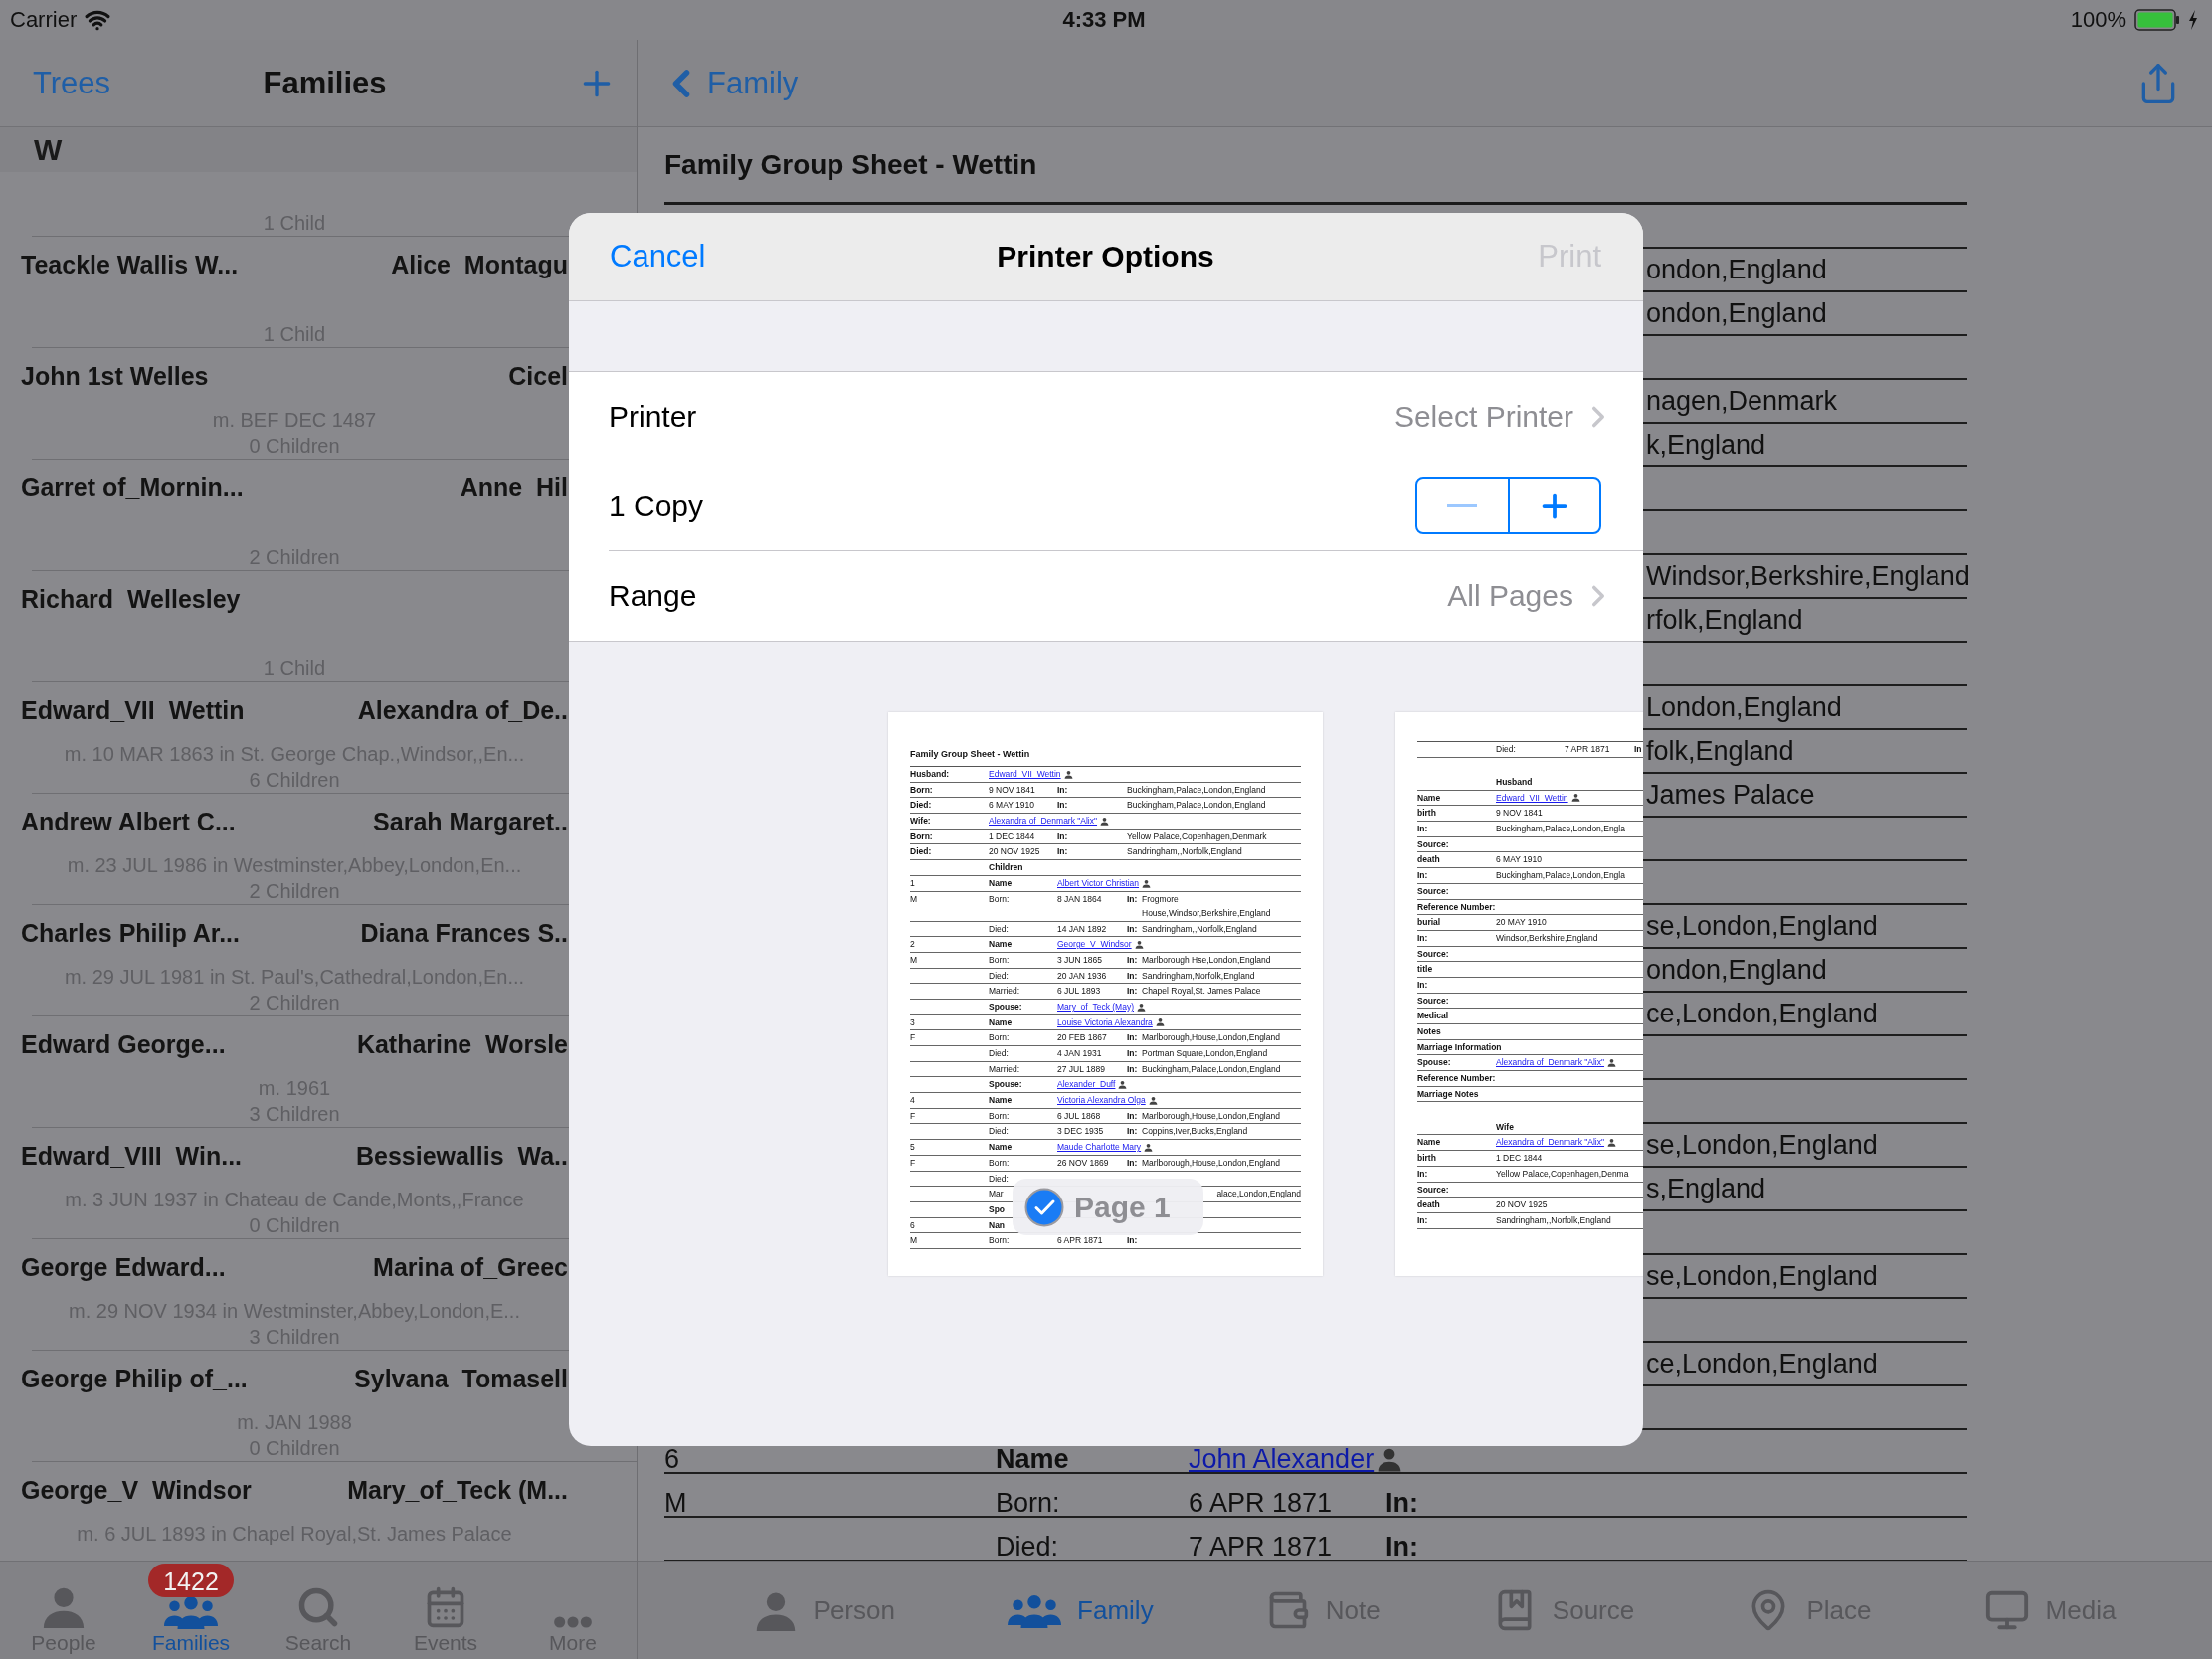 This screenshot has height=1659, width=2212. I want to click on wife-name: Alexandra of_De.., so click(462, 710).